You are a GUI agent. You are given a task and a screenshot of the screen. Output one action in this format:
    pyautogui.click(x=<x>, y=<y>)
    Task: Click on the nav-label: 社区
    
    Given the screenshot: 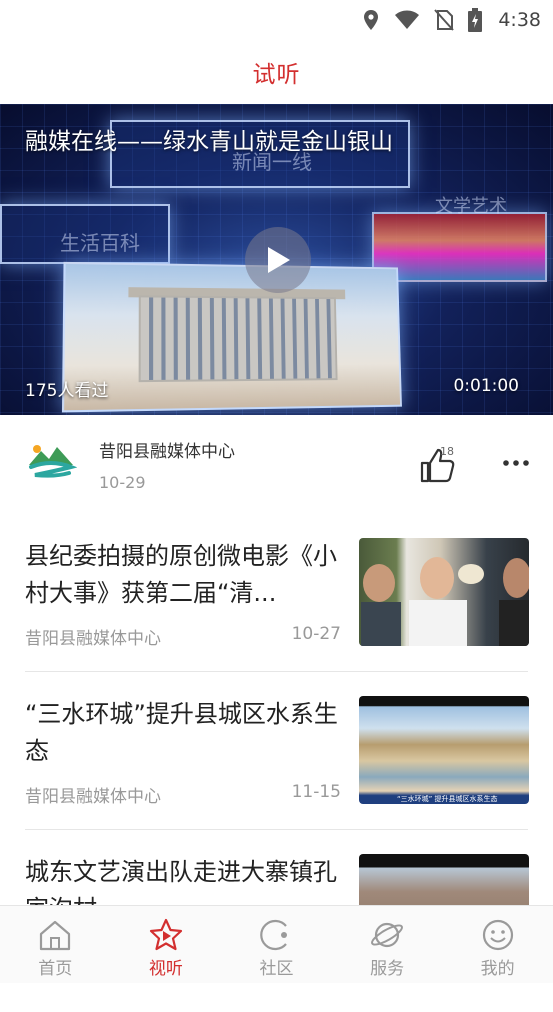 What is the action you would take?
    pyautogui.click(x=276, y=969)
    